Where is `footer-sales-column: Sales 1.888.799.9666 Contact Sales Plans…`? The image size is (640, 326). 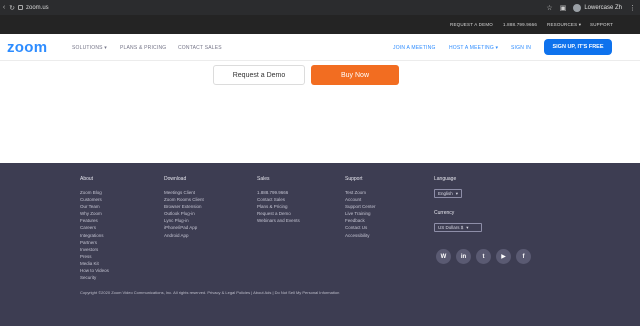
footer-sales-column: Sales 1.888.799.9666 Contact Sales Plans… is located at coordinates (278, 200).